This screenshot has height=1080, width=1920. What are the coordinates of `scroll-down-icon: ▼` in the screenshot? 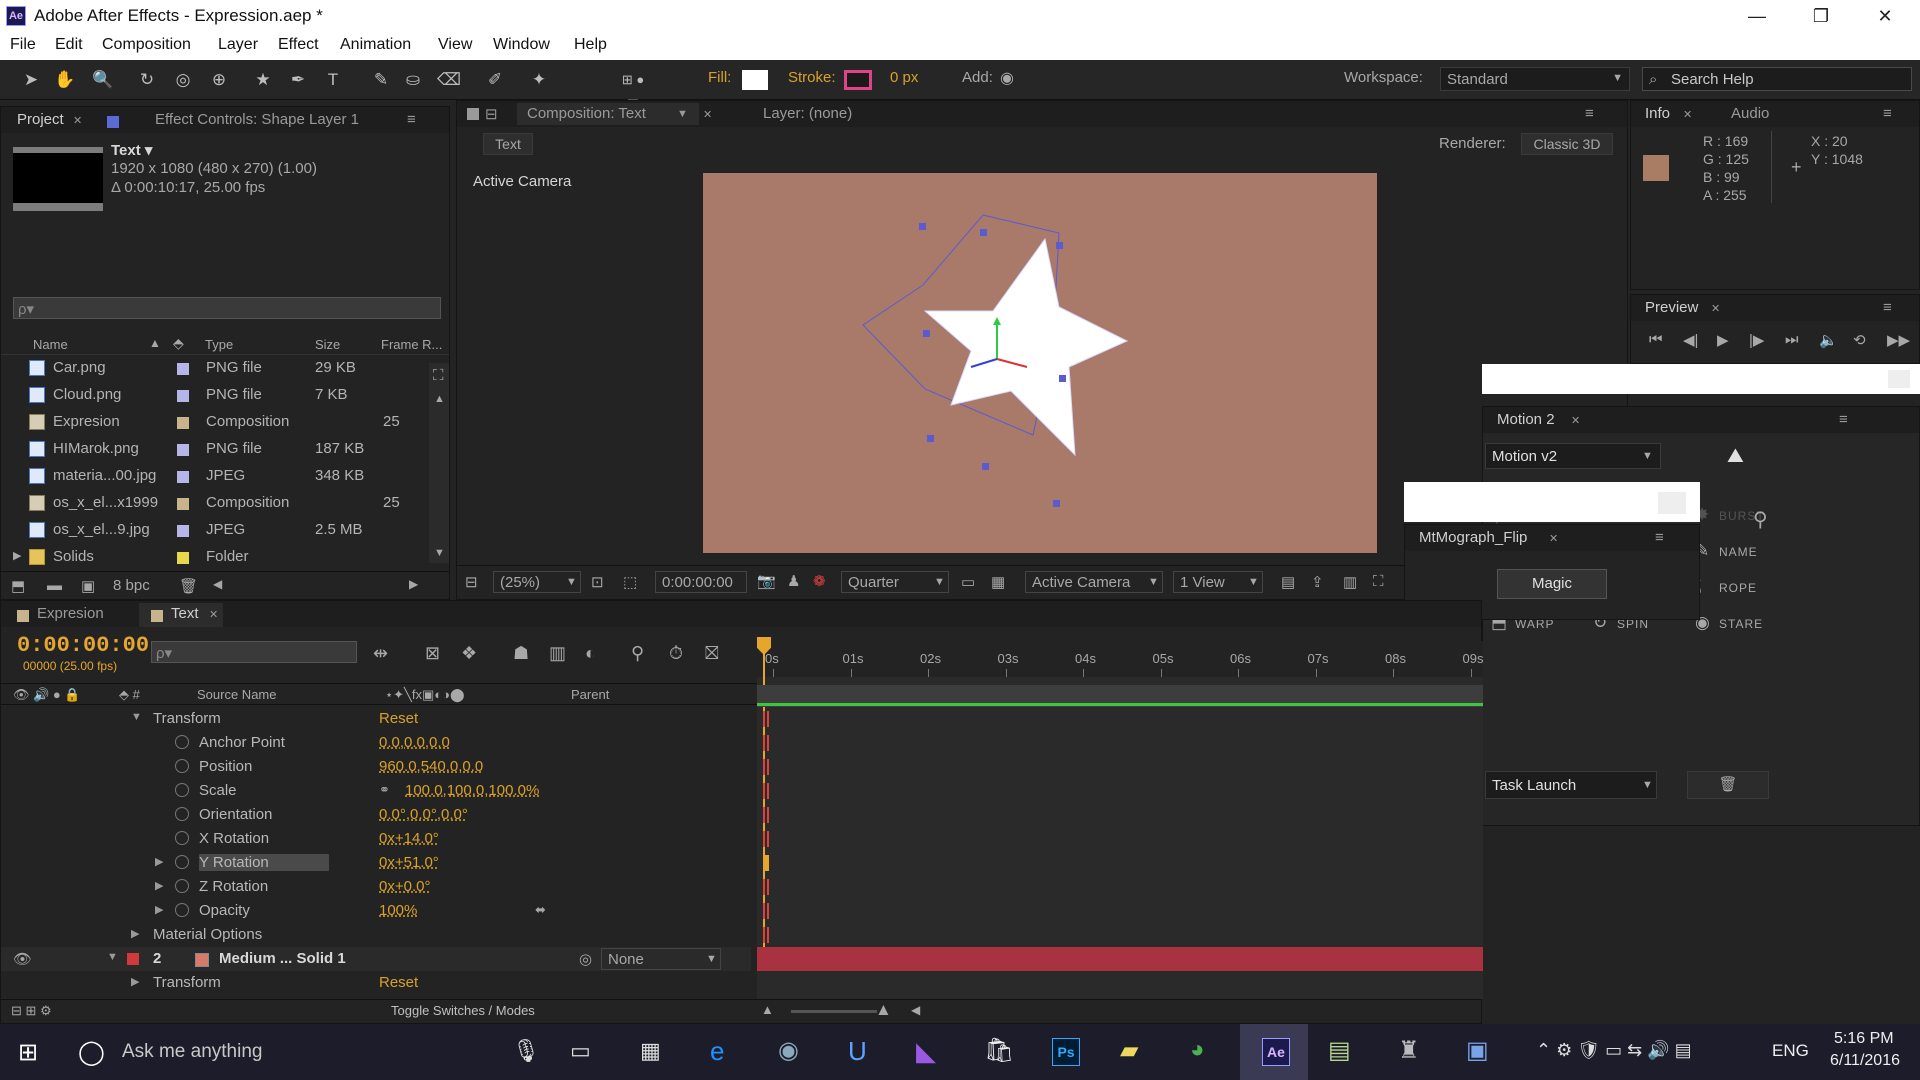 It's located at (439, 553).